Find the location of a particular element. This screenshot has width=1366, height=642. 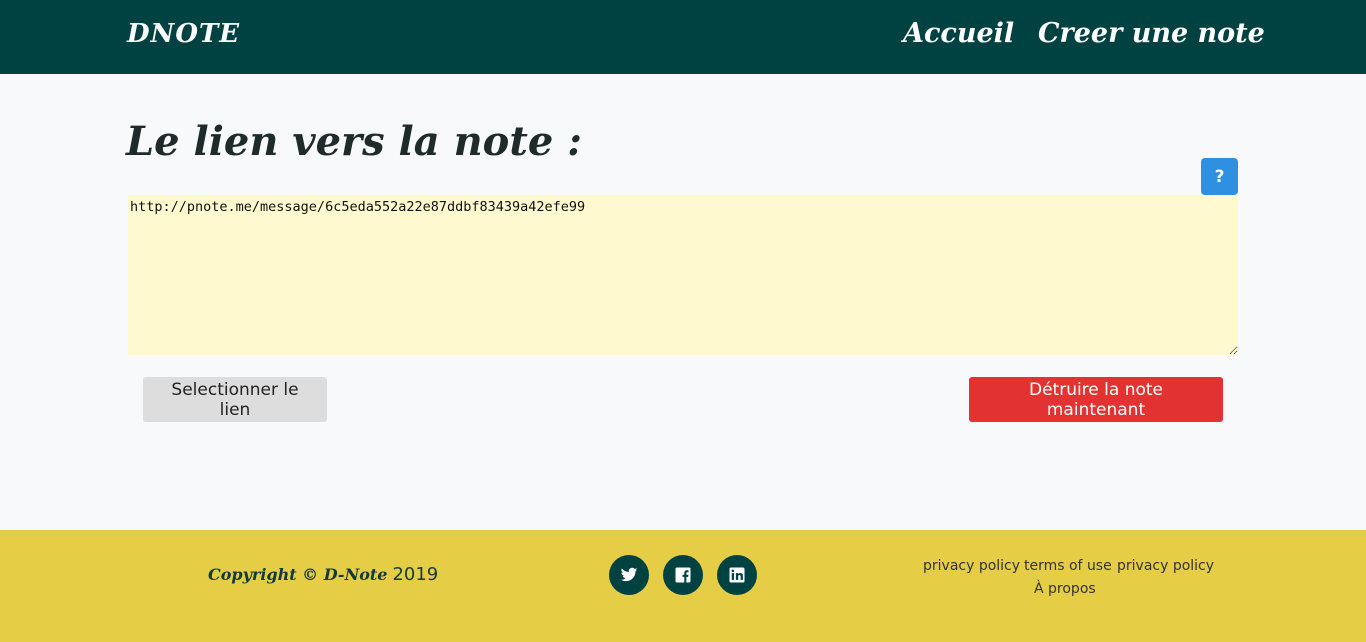

copyright: Copyright © D-Note 2019 is located at coordinates (323, 574).